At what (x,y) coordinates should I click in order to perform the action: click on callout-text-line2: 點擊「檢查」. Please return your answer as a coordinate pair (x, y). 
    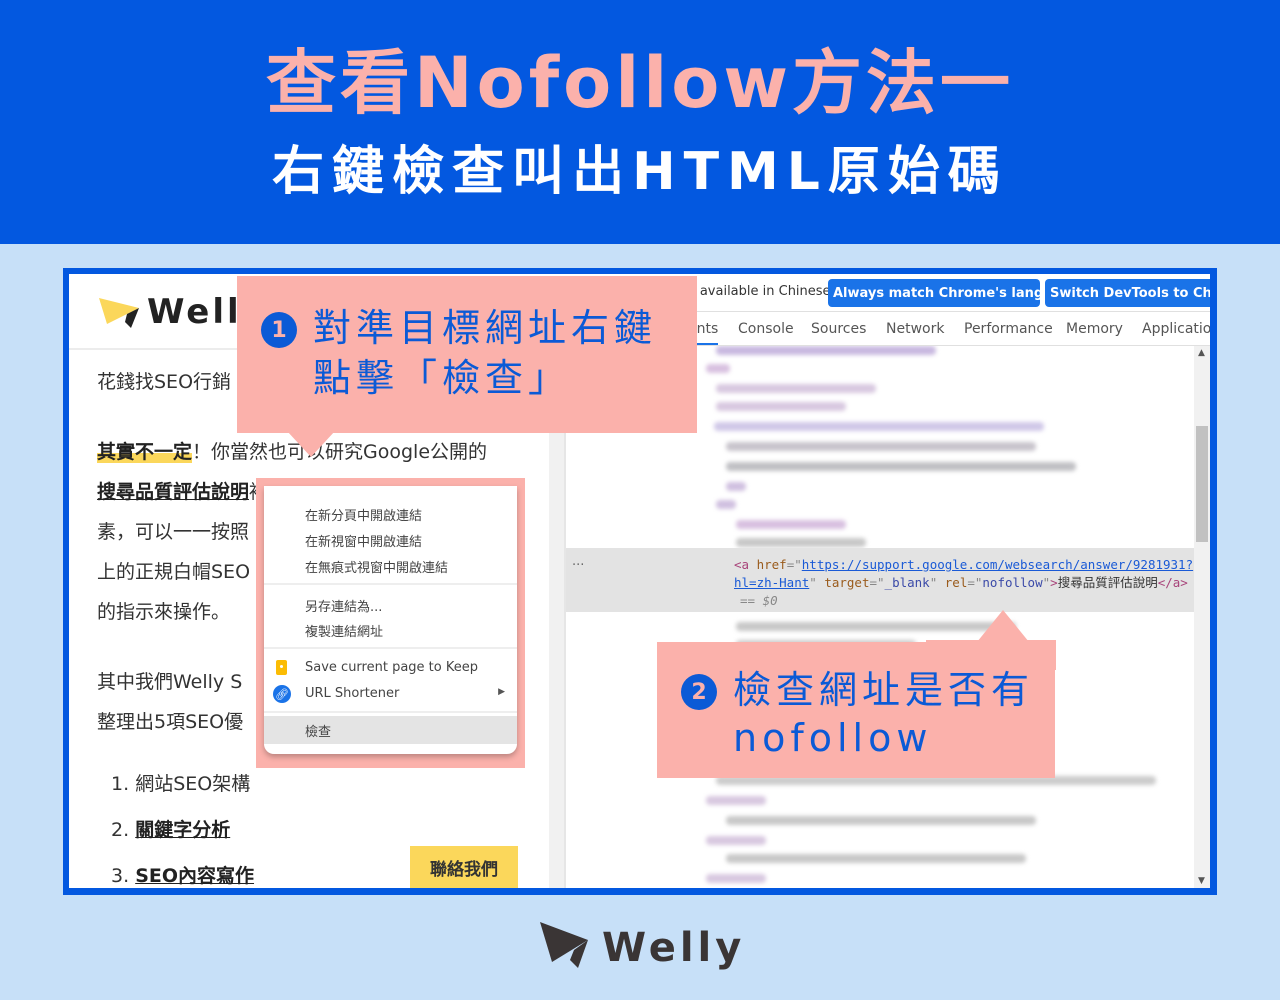
    Looking at the image, I should click on (442, 378).